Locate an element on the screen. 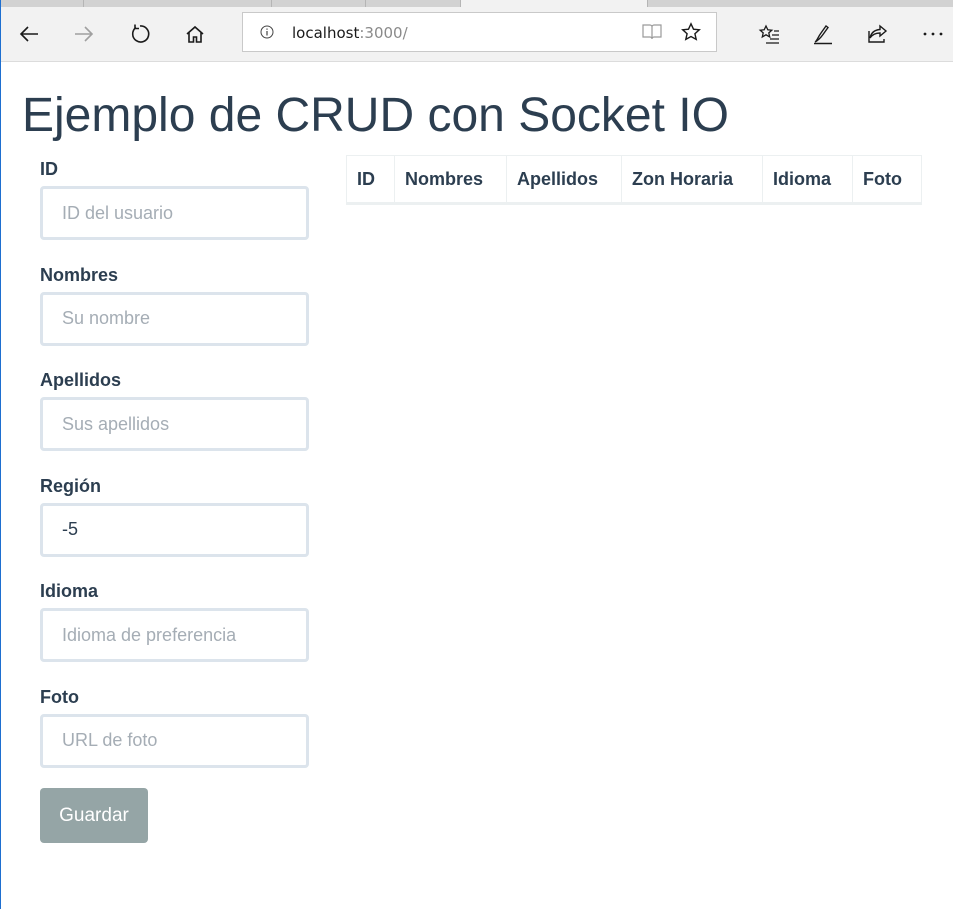 This screenshot has height=909, width=953. page-title: Ejemplo de CRUD con Socket IO is located at coordinates (375, 115).